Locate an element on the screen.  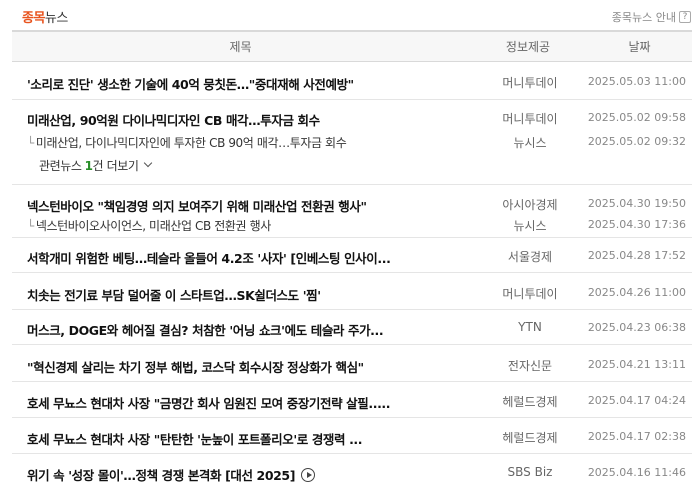
news-date: 2025.04.23 06:38 is located at coordinates (639, 326).